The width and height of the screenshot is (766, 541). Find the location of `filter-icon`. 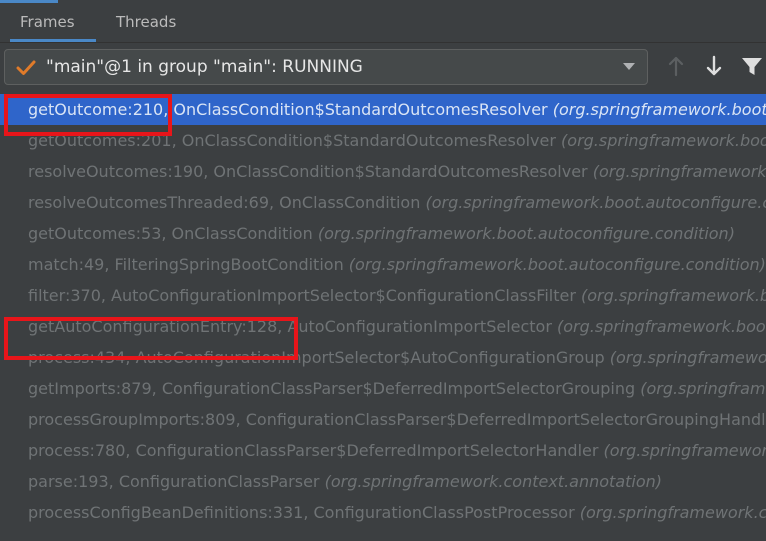

filter-icon is located at coordinates (752, 66).